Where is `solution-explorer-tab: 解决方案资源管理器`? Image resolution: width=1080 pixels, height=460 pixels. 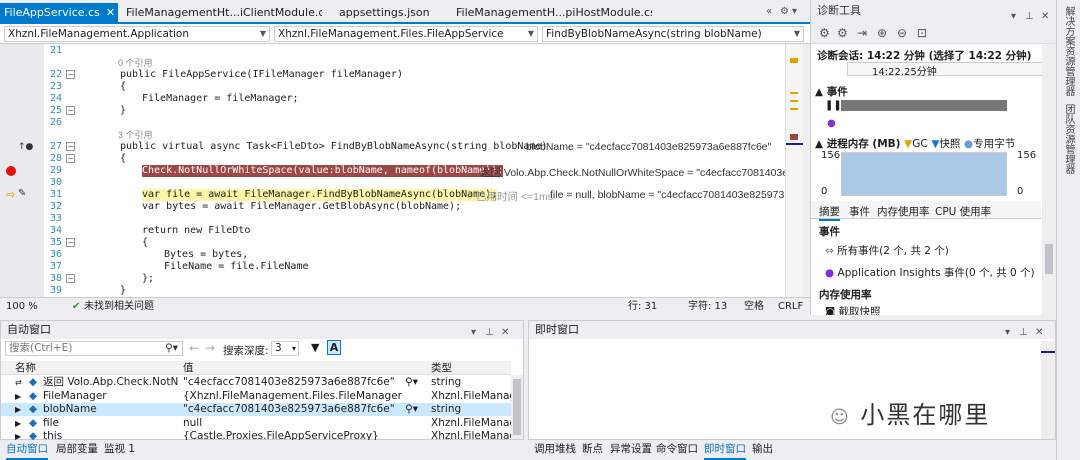 solution-explorer-tab: 解决方案资源管理器 is located at coordinates (1068, 51).